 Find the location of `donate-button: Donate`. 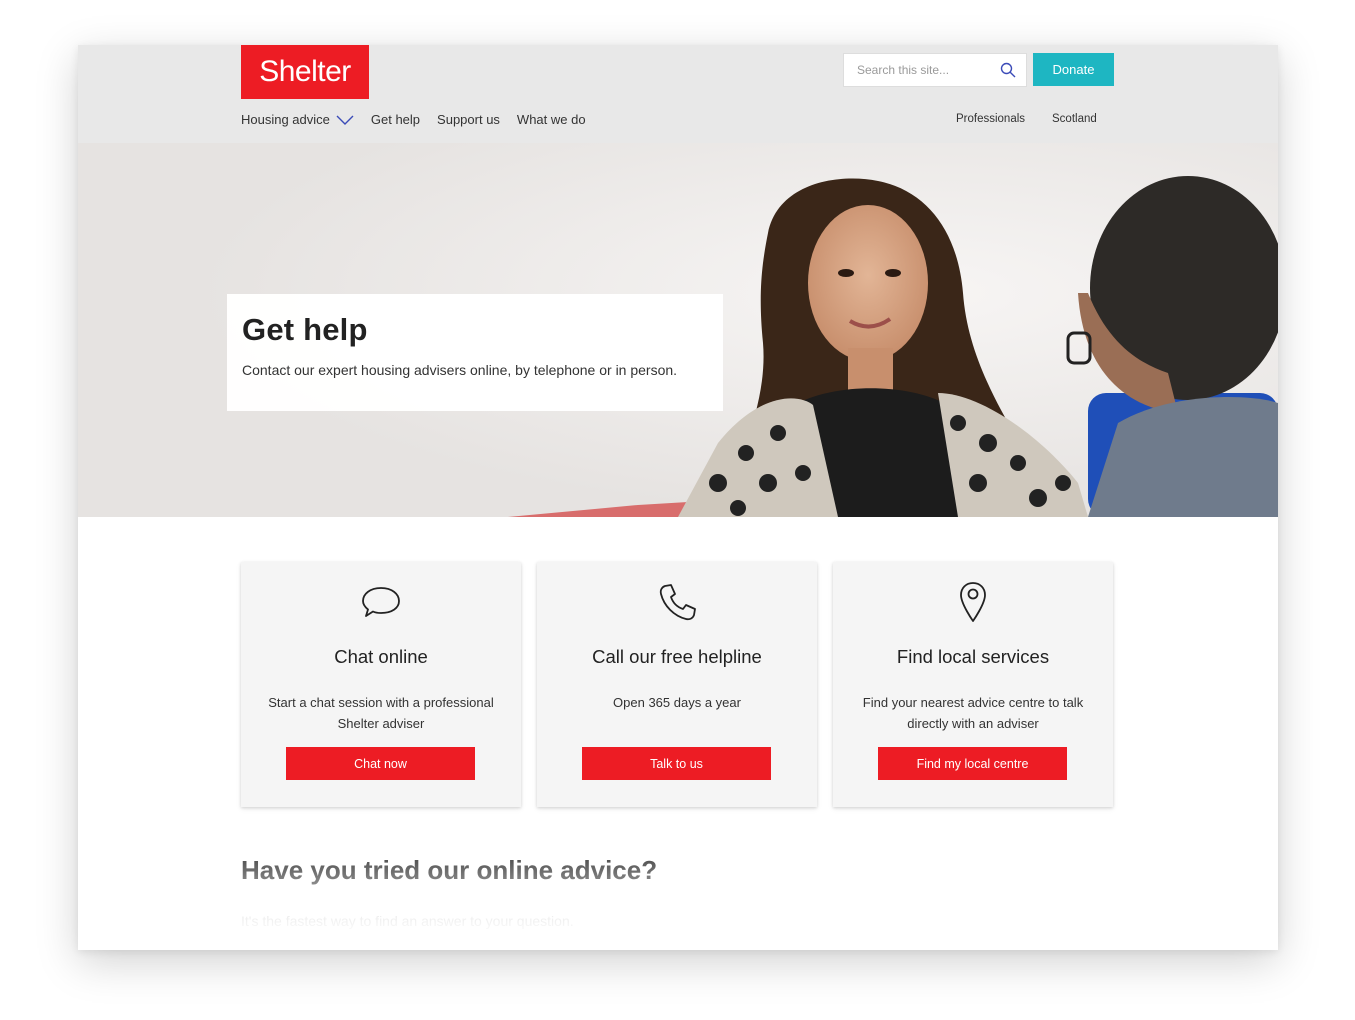

donate-button: Donate is located at coordinates (1073, 69).